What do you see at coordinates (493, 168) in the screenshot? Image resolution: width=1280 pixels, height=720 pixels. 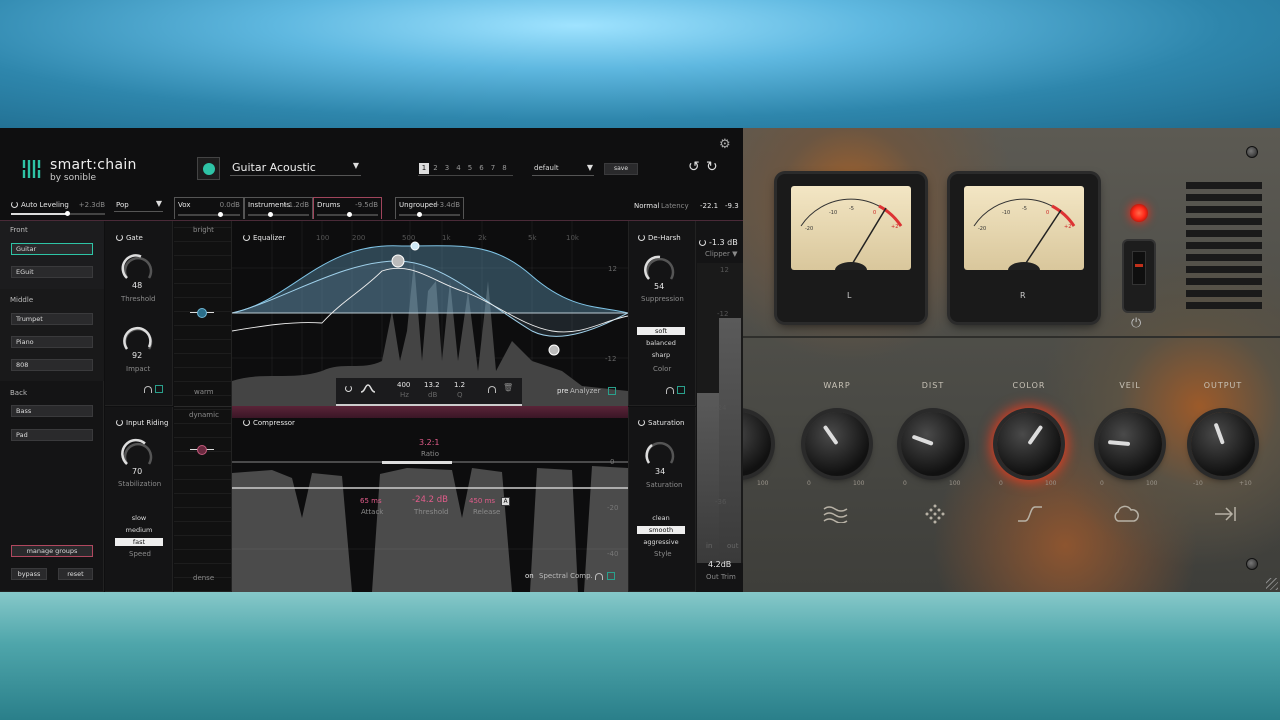 I see `preset-slot-7: 7` at bounding box center [493, 168].